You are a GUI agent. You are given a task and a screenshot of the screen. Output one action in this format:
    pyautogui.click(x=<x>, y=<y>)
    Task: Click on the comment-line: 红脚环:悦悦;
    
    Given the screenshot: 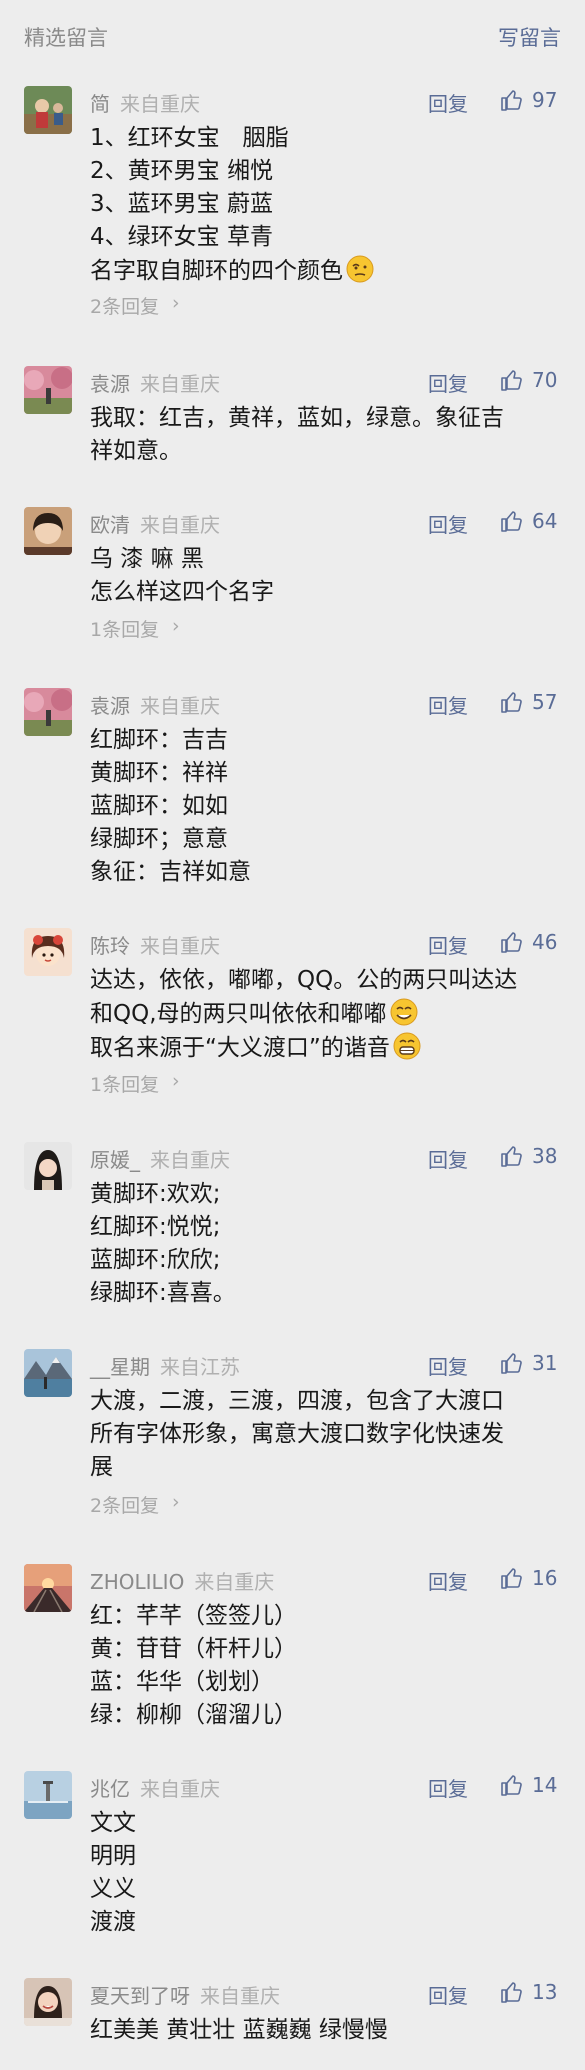 What is the action you would take?
    pyautogui.click(x=155, y=1227)
    